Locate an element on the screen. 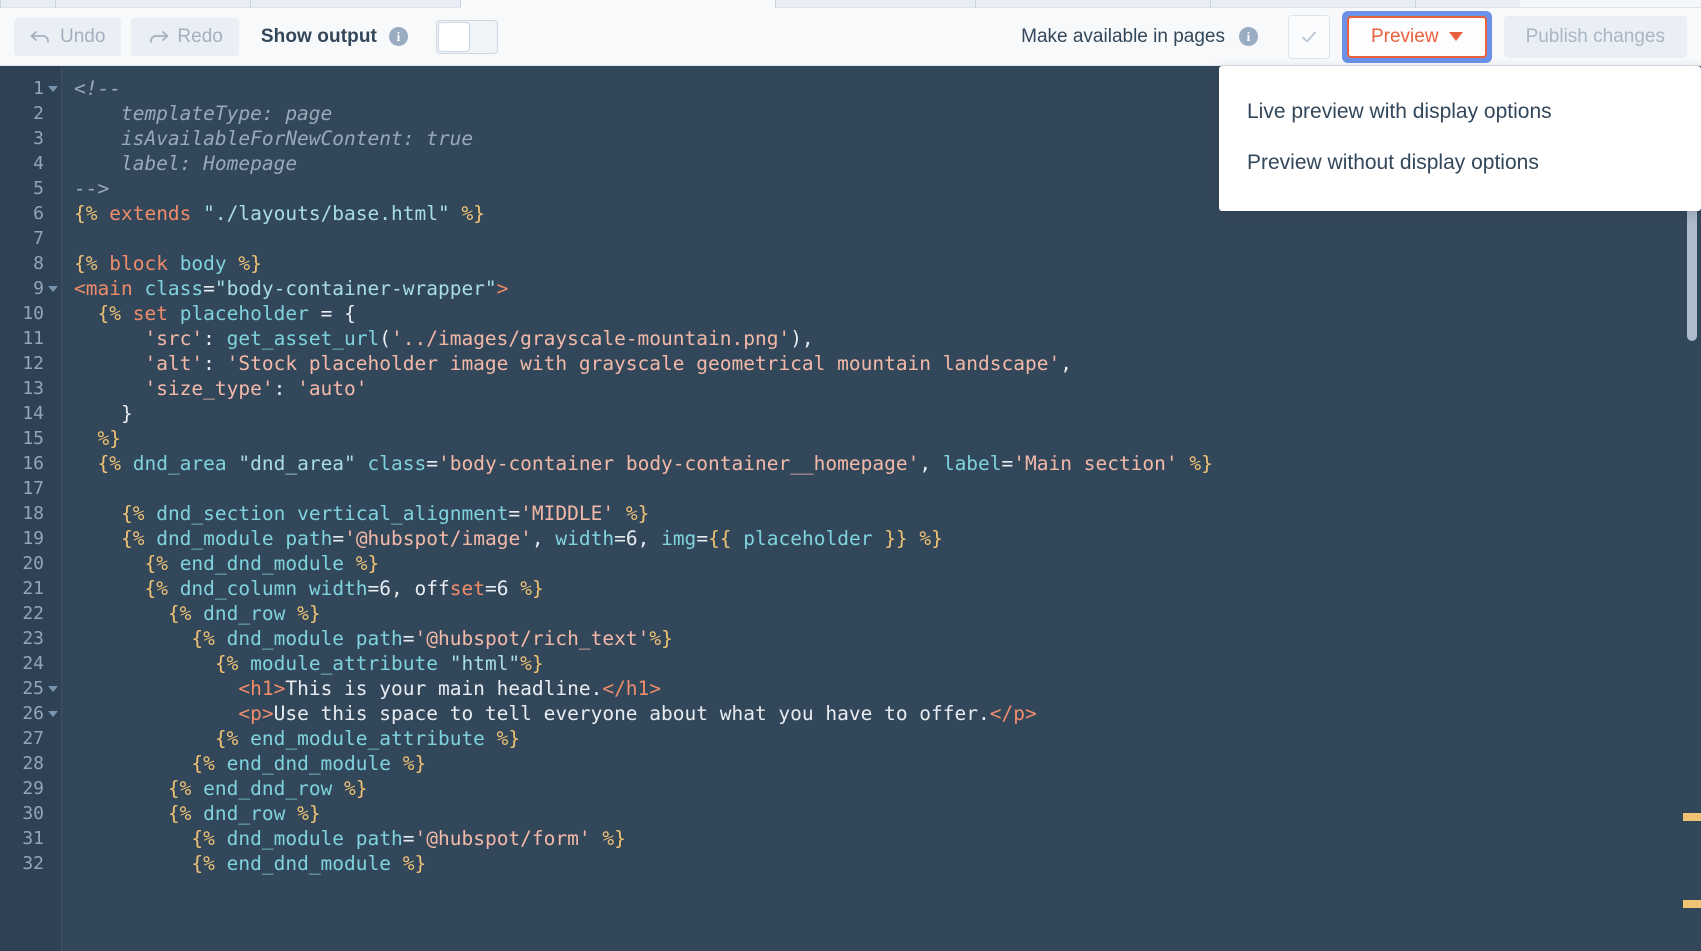 This screenshot has width=1701, height=951. line-number: 15 is located at coordinates (33, 438).